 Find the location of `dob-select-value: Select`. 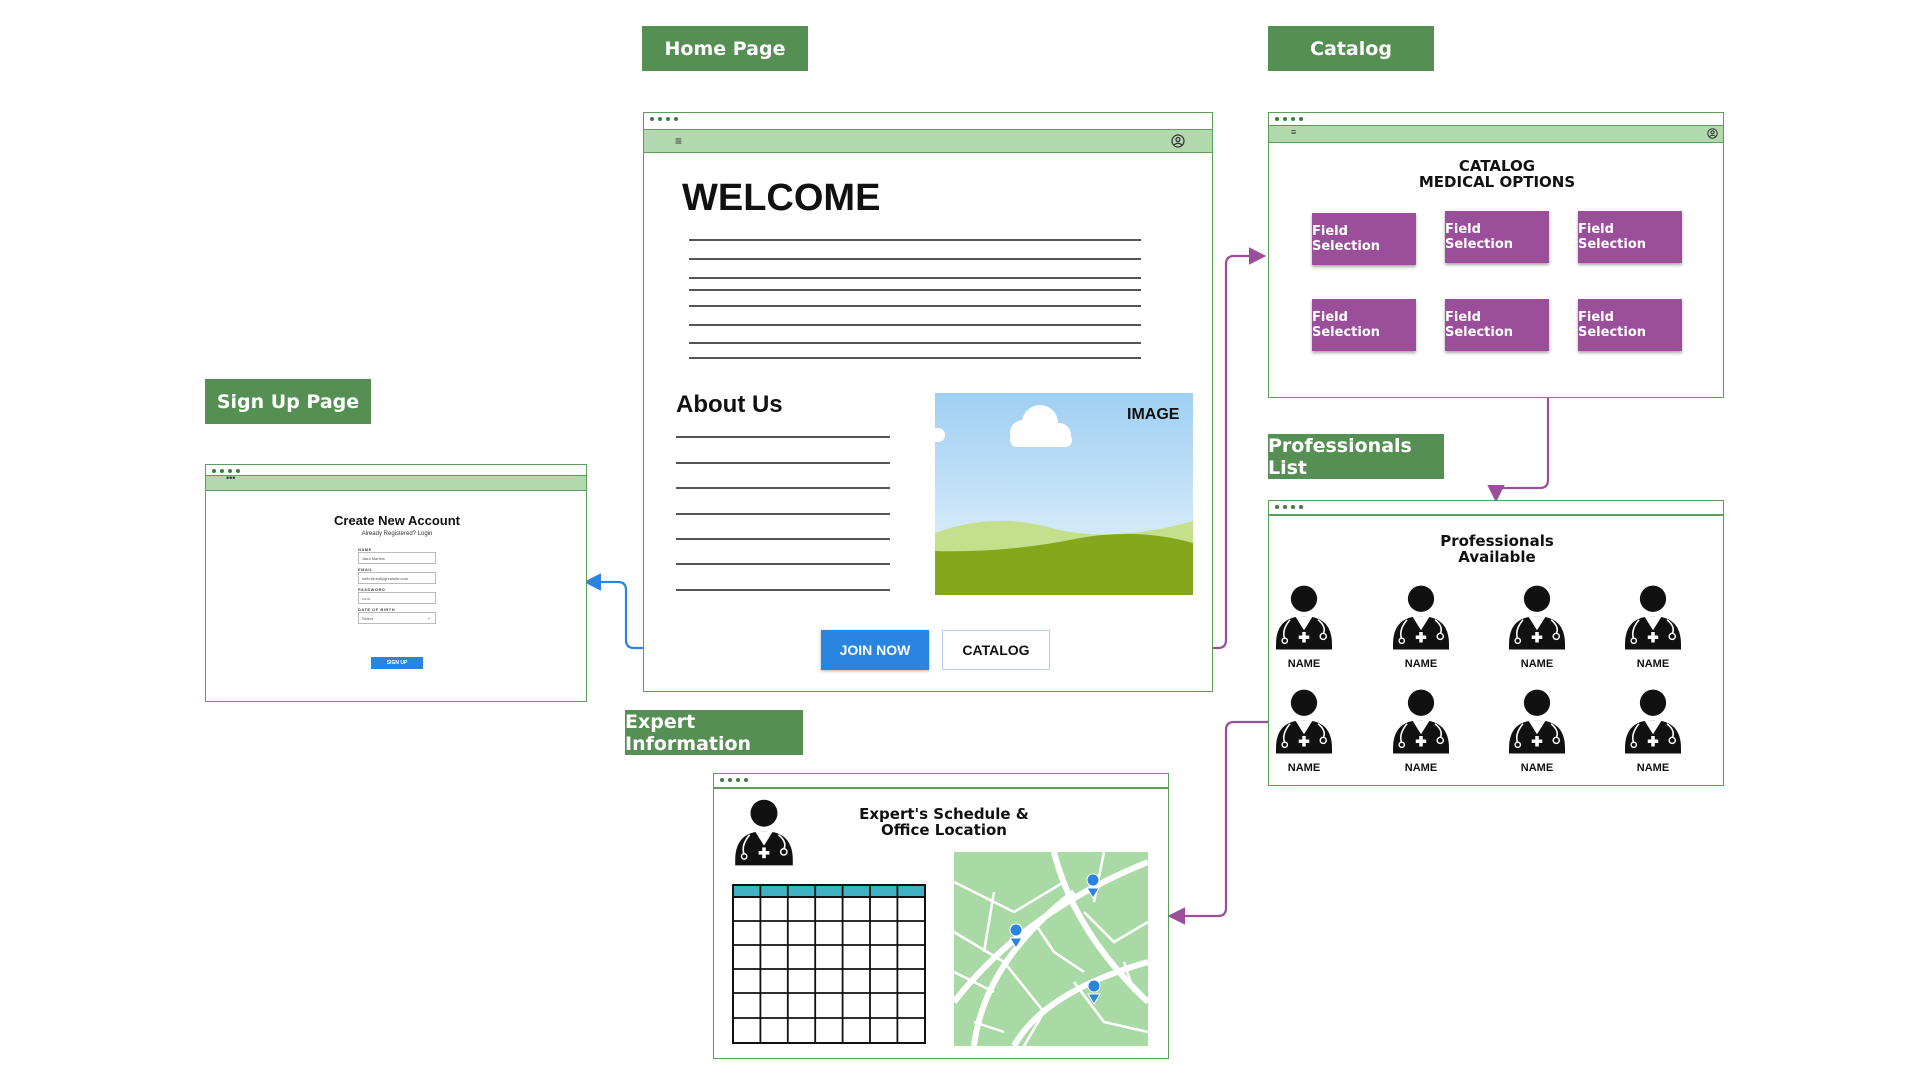

dob-select-value: Select is located at coordinates (368, 618).